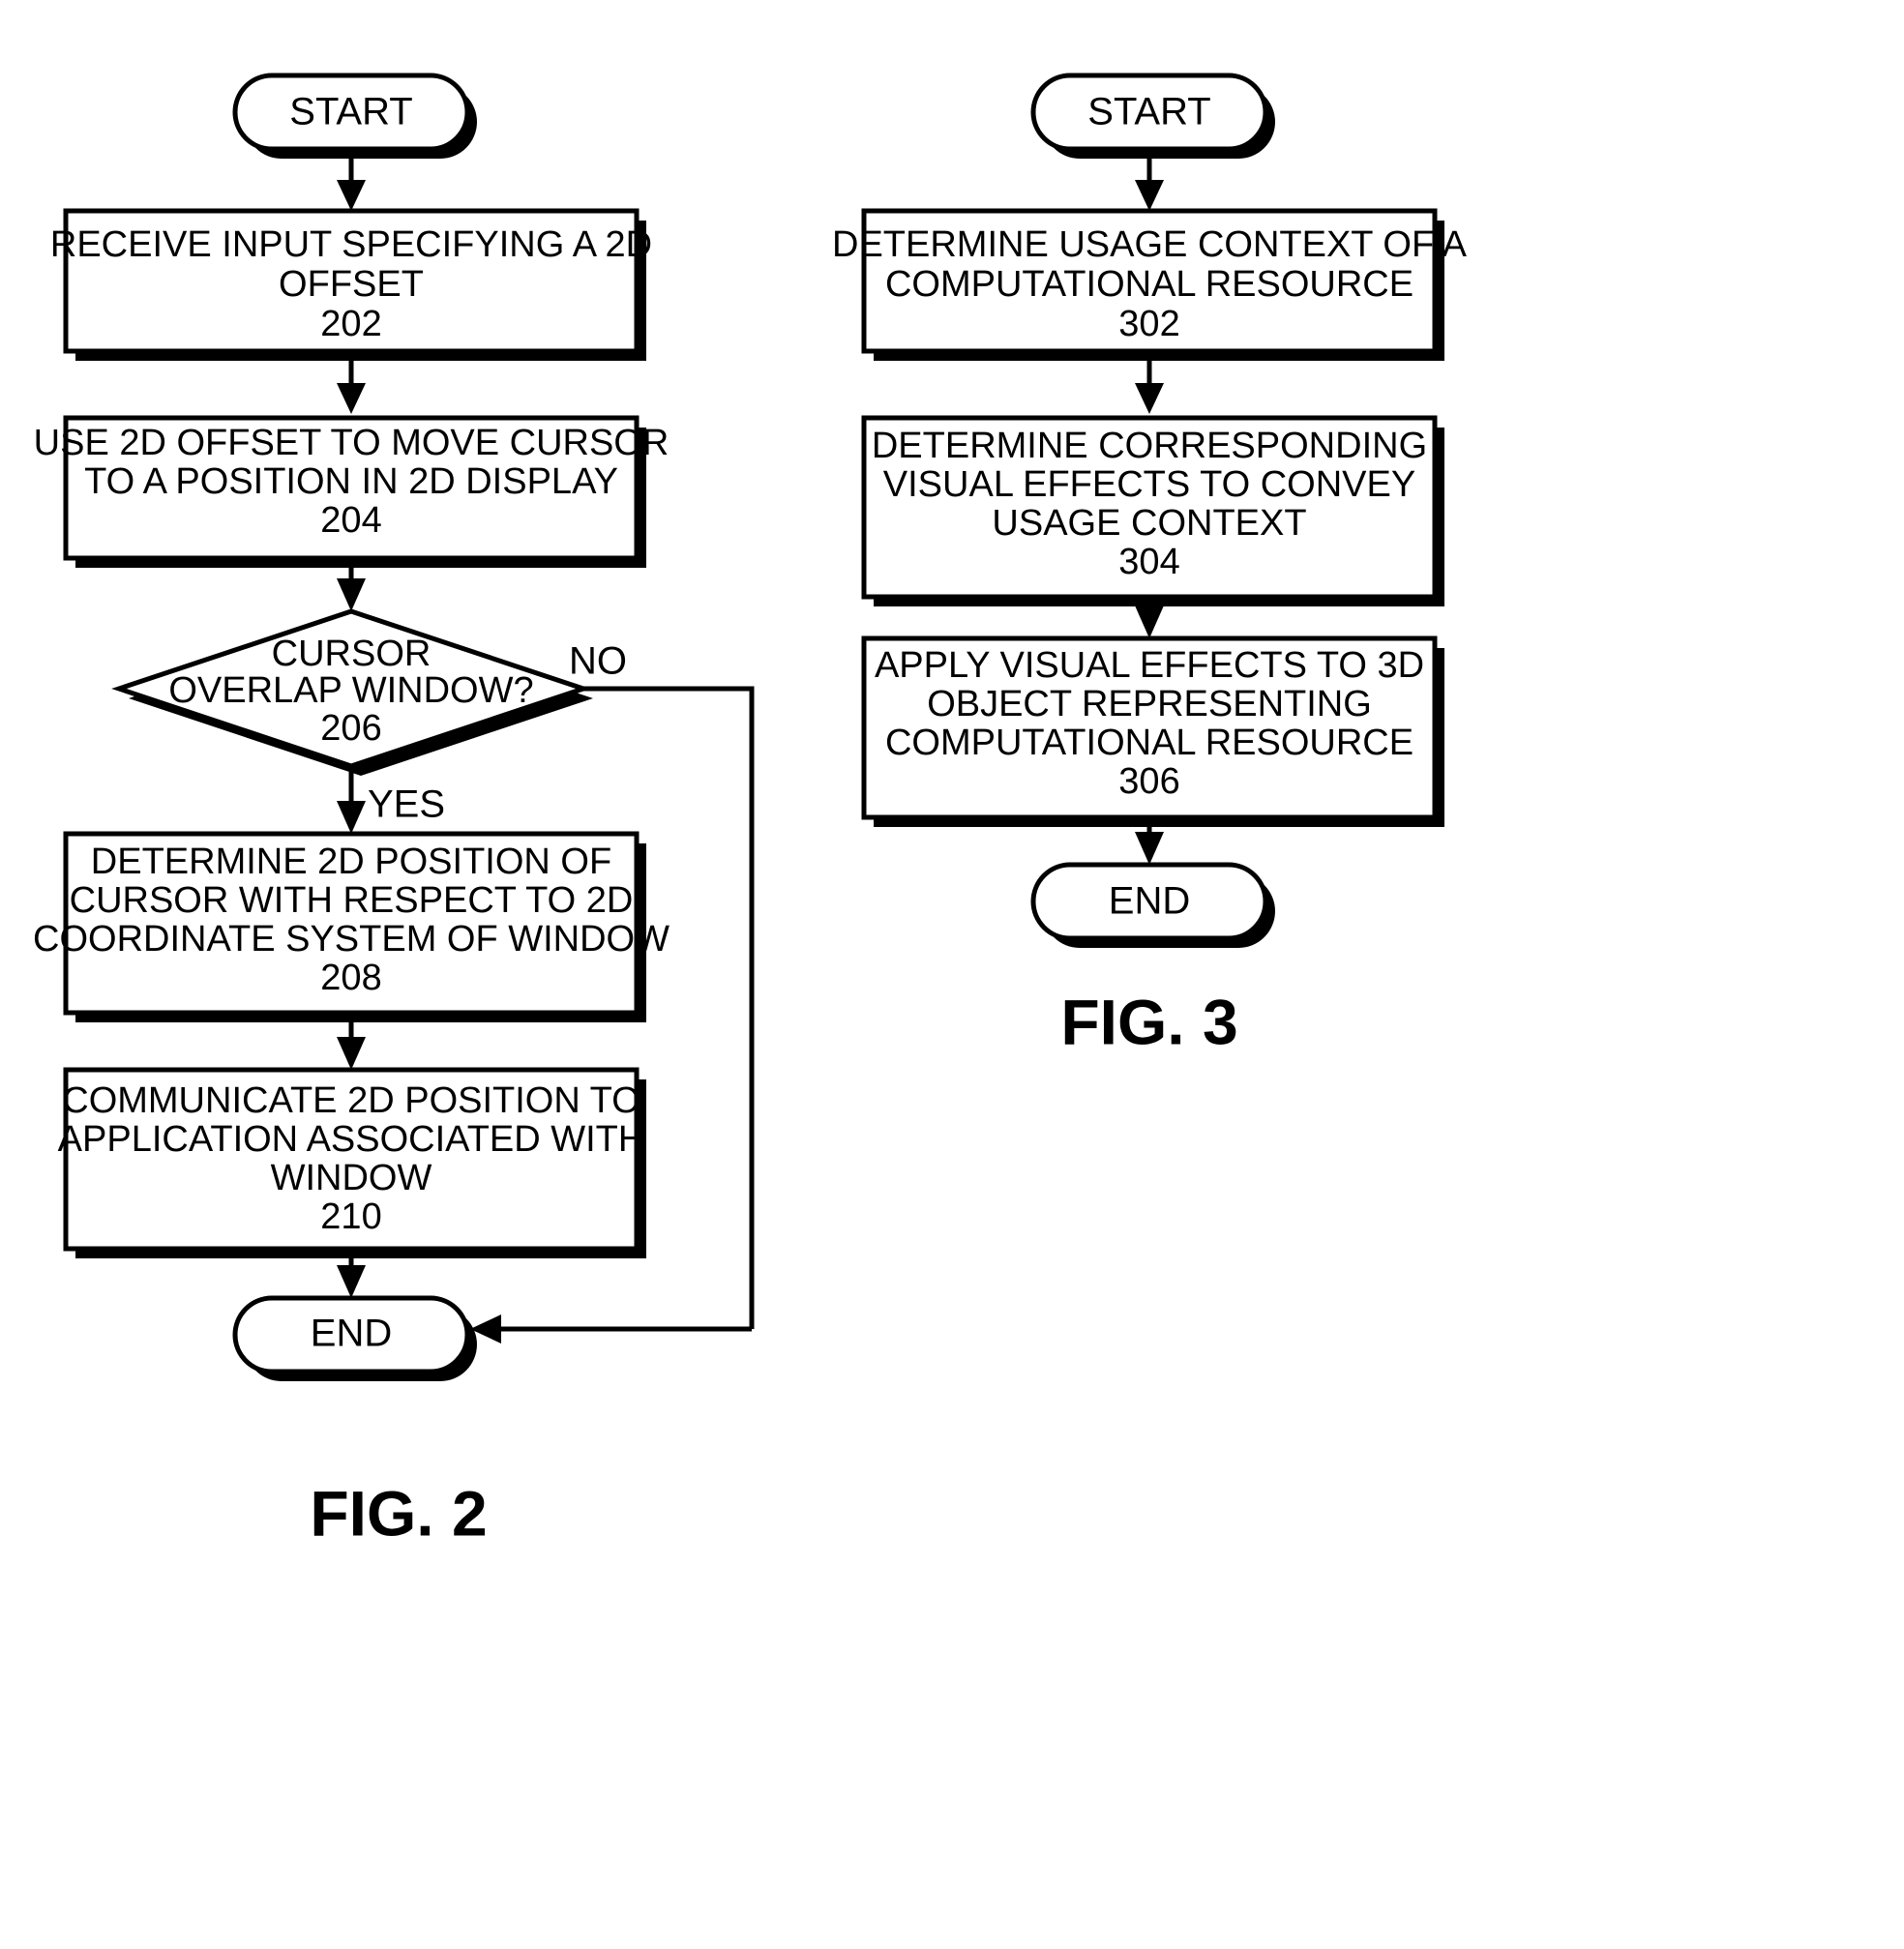  What do you see at coordinates (352, 1334) in the screenshot?
I see `fig2-end-label: END` at bounding box center [352, 1334].